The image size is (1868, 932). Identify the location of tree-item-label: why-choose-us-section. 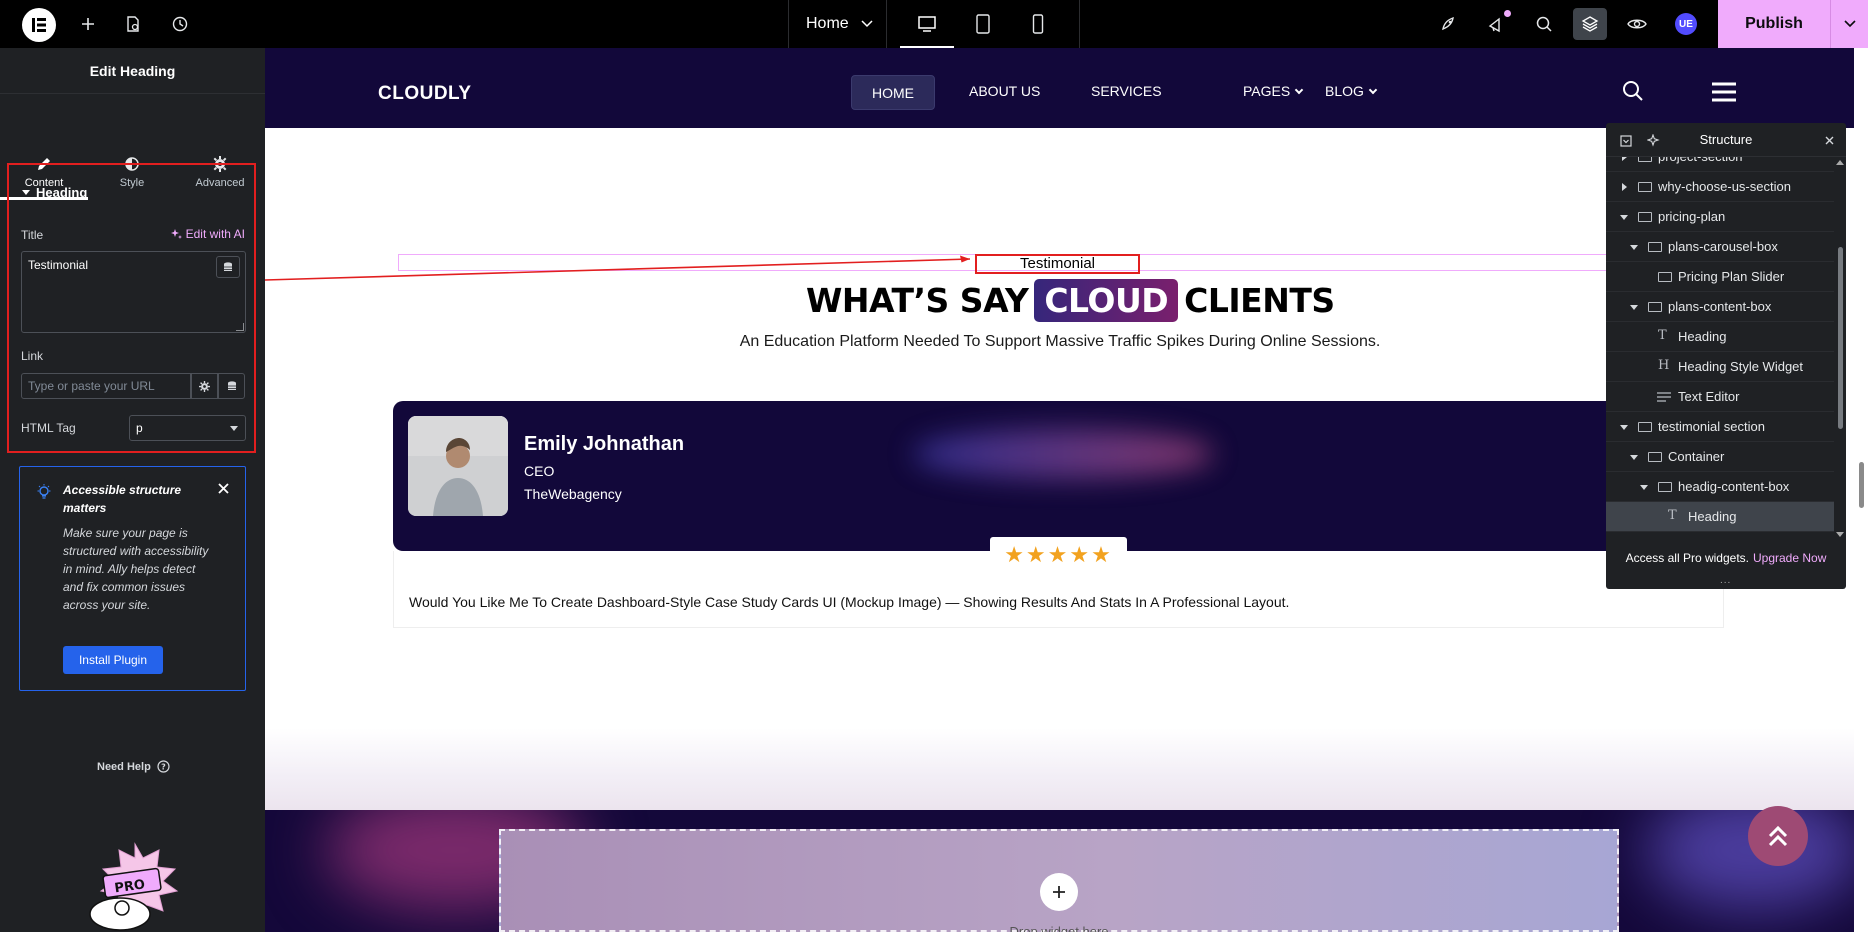
(1724, 186).